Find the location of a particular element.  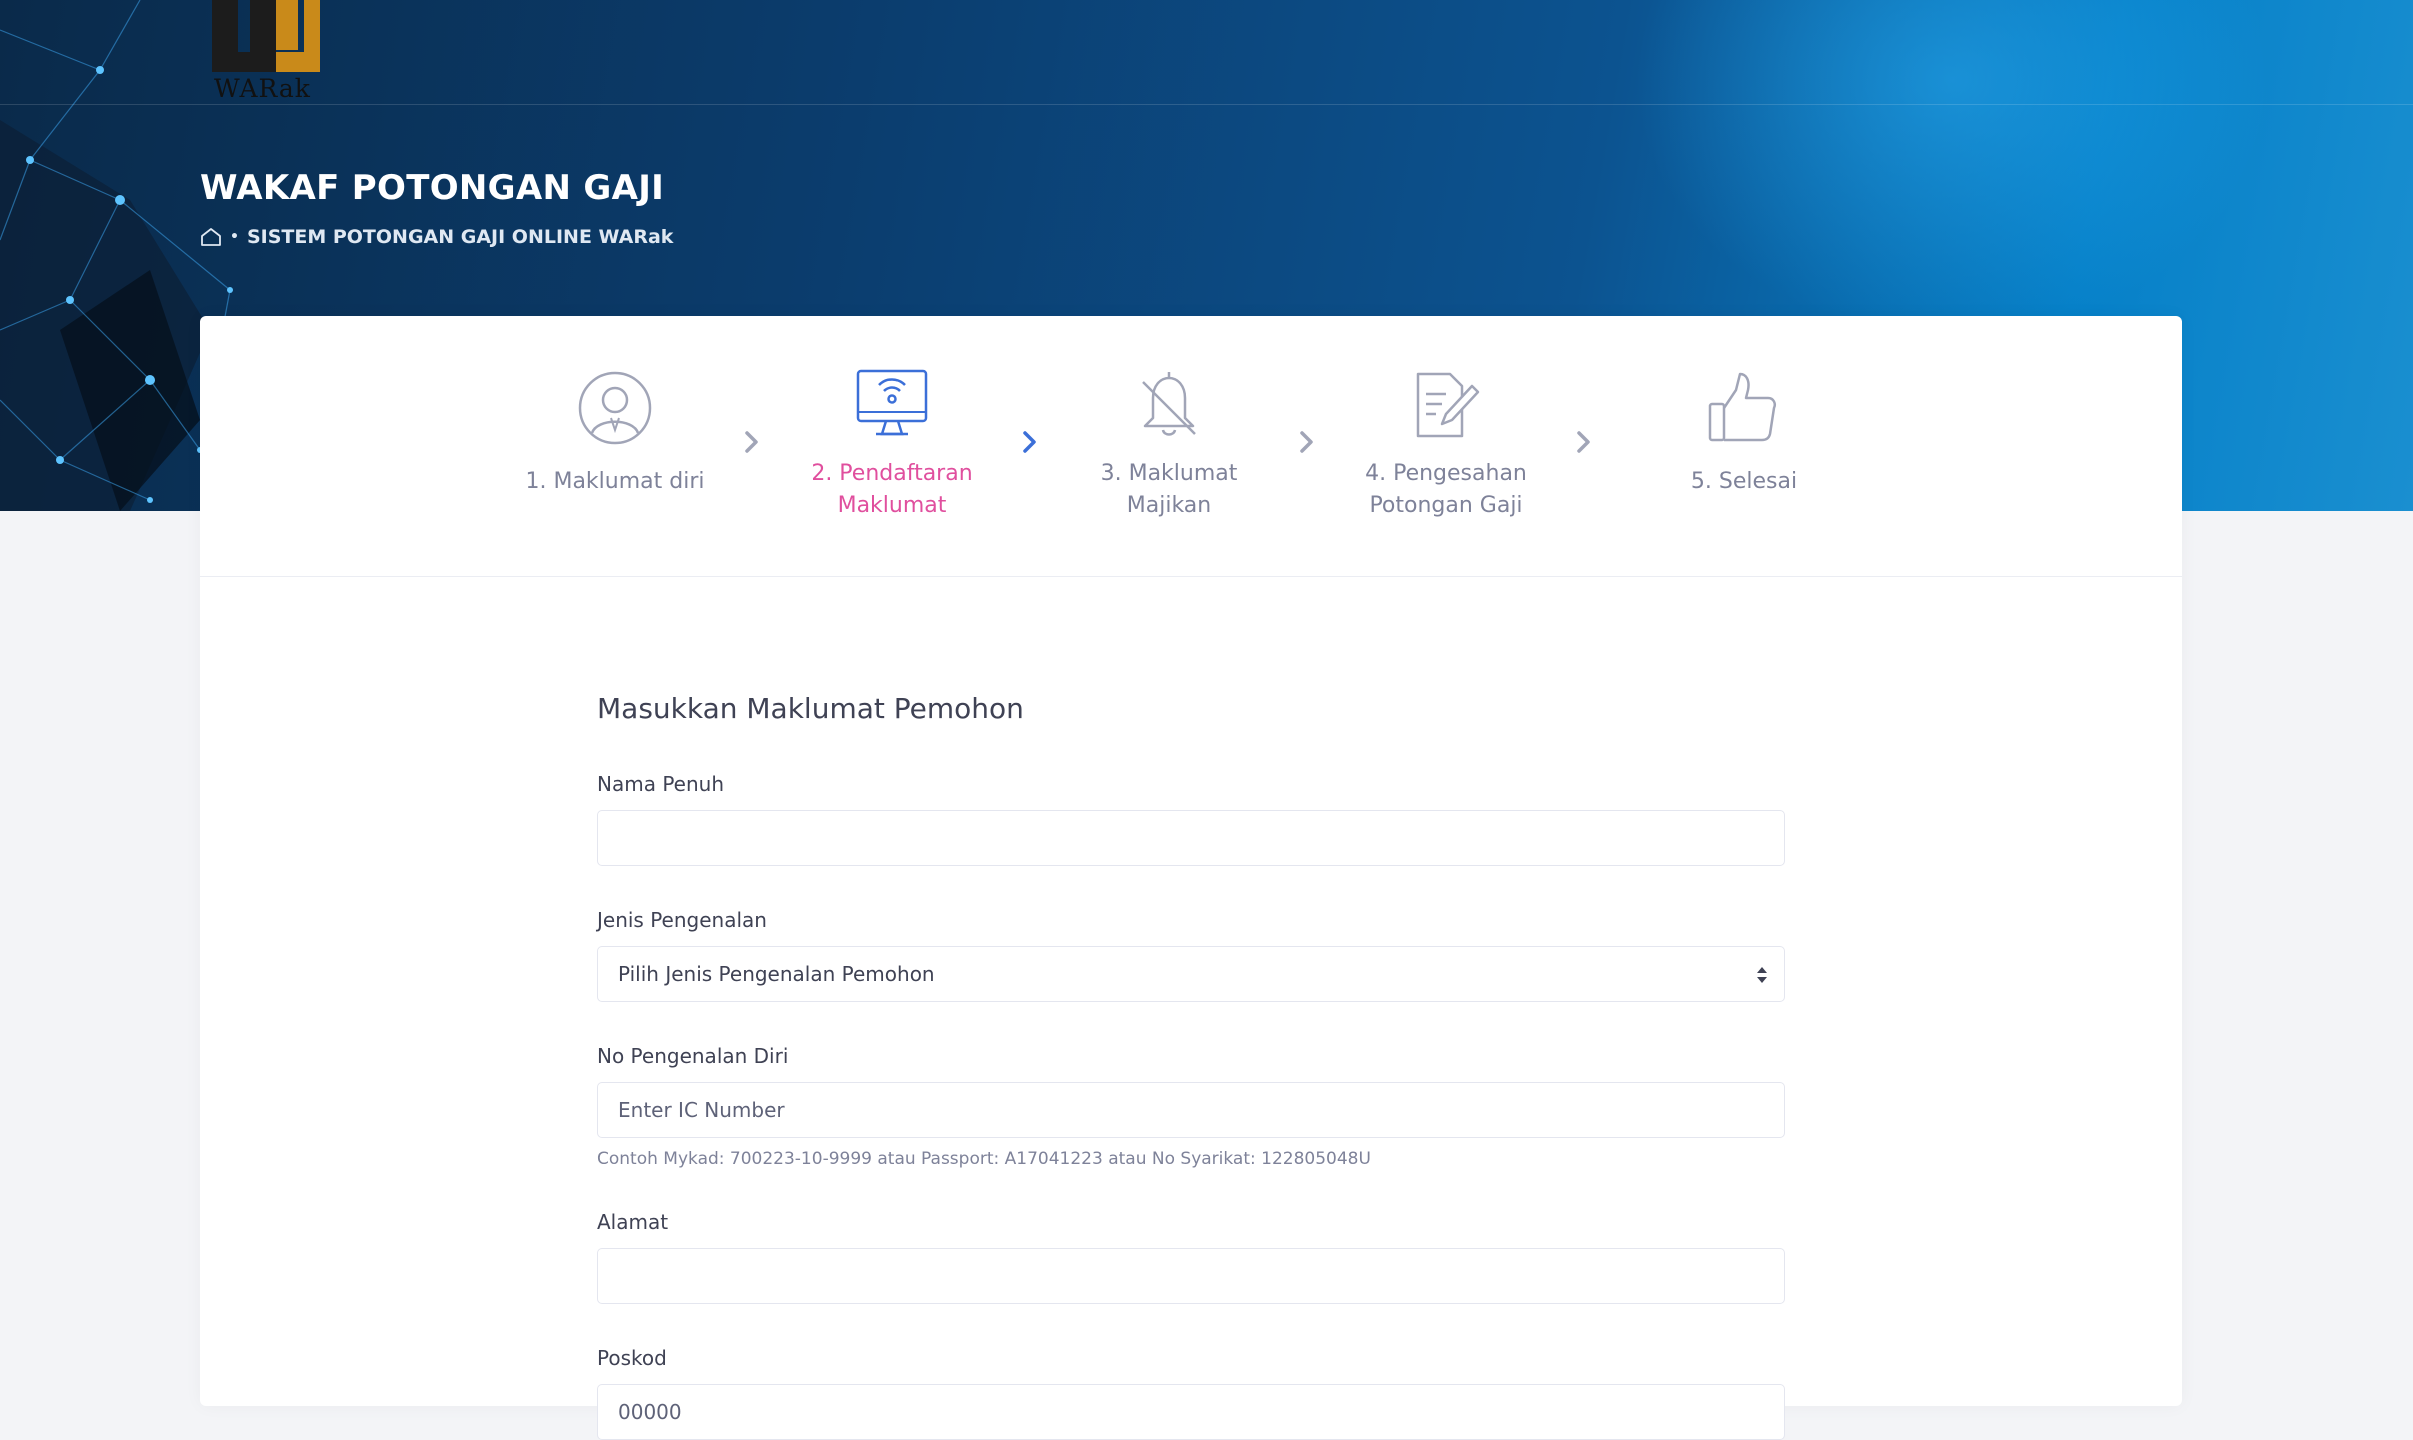

step-pendaftaran-maklumat: 2. Pendaftaran Maklumat is located at coordinates (892, 445).